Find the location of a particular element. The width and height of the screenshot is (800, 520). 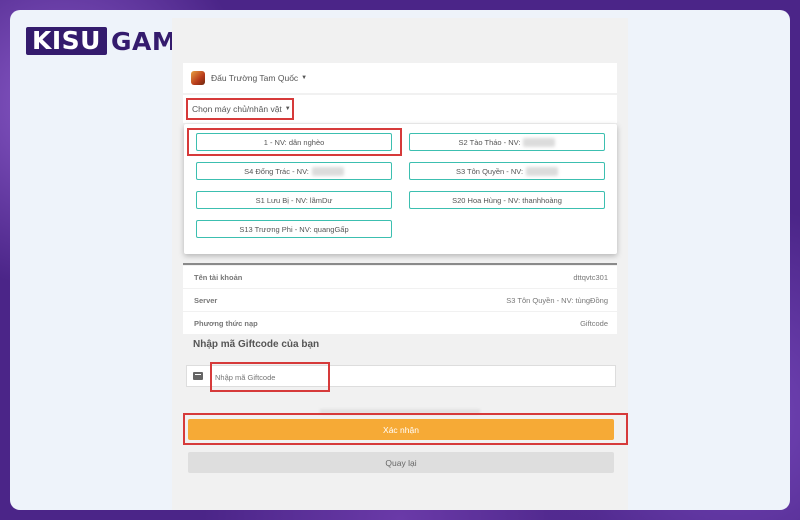

server-option: S20 Hoa Hùng - NV: thanhhoàng is located at coordinates (507, 200).